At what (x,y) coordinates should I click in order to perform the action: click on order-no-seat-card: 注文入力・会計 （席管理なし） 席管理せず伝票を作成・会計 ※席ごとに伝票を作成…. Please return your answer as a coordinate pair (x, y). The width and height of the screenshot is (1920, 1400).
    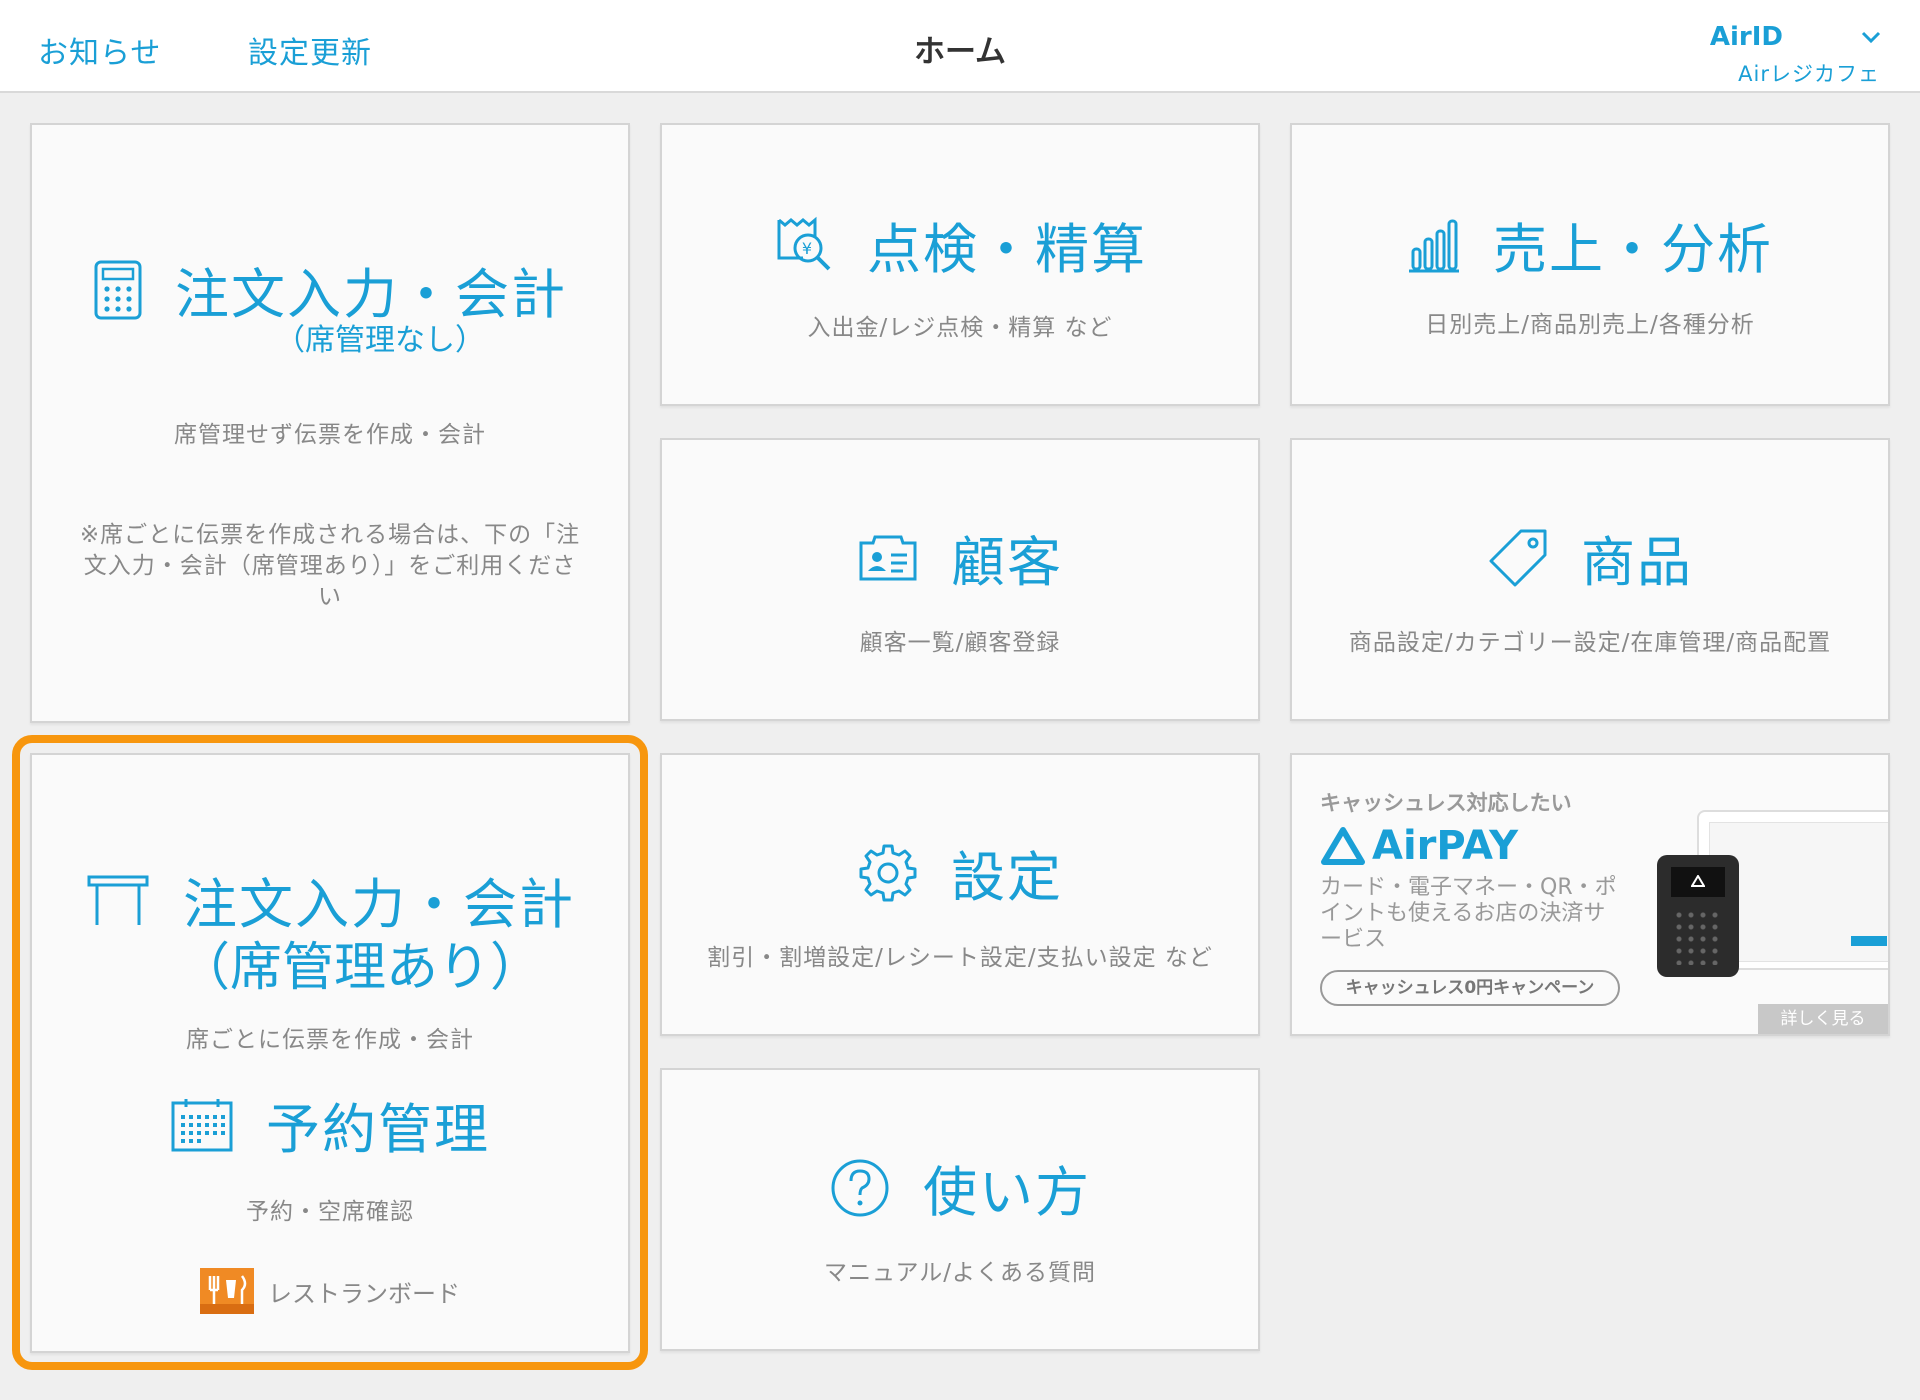
    Looking at the image, I should click on (330, 423).